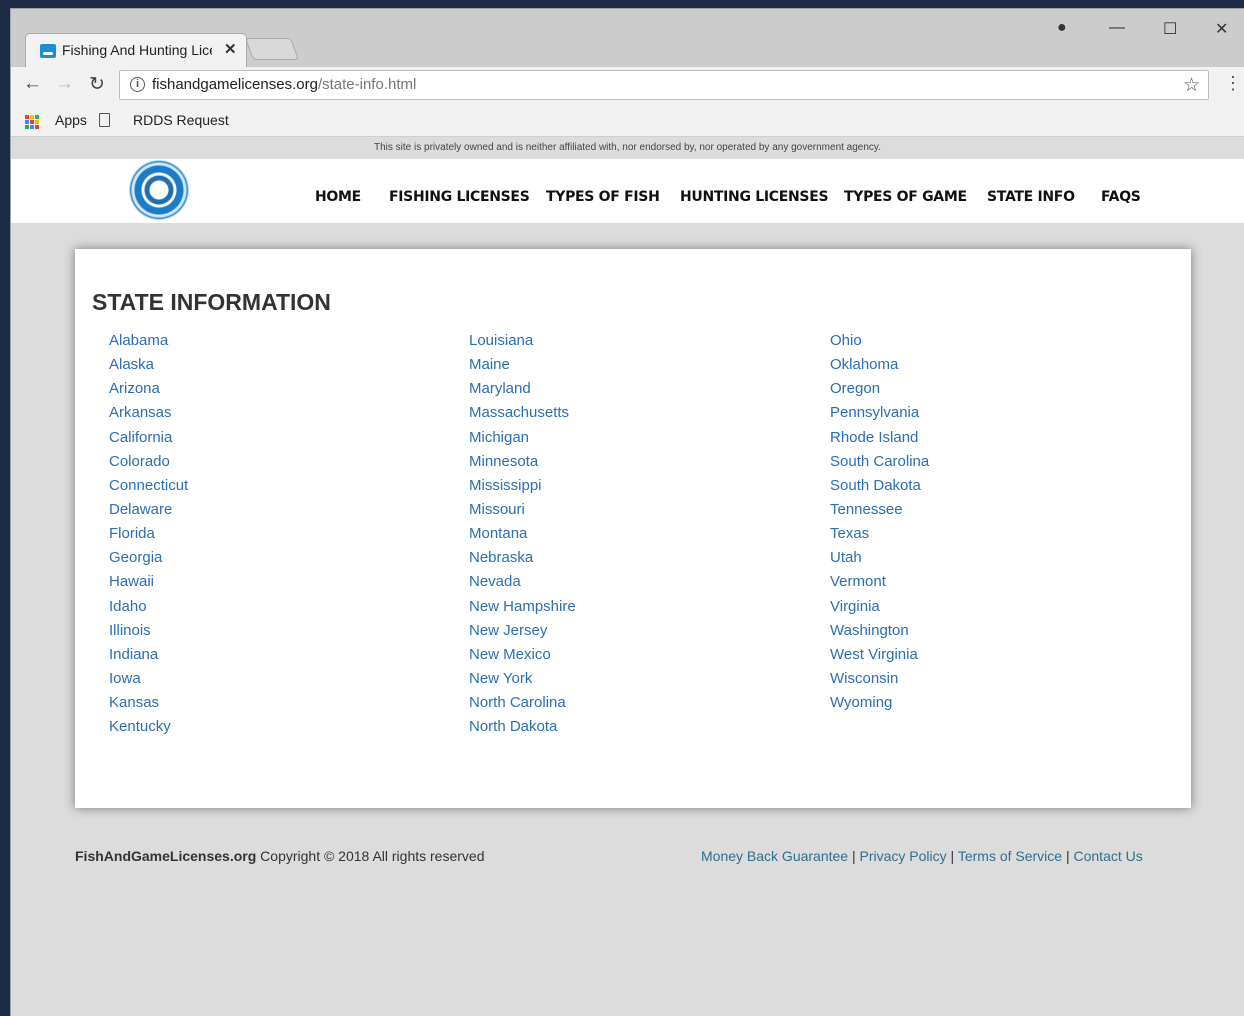 Image resolution: width=1244 pixels, height=1016 pixels. Describe the element at coordinates (148, 462) in the screenshot. I see `state-link: Colorado` at that location.